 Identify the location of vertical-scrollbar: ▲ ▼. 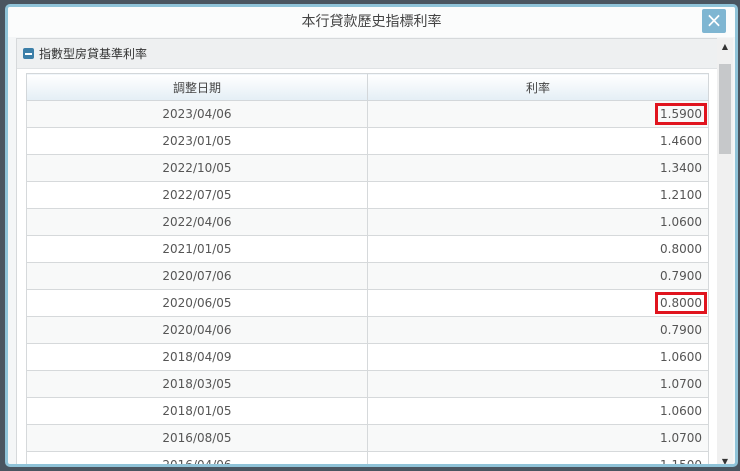
(725, 251).